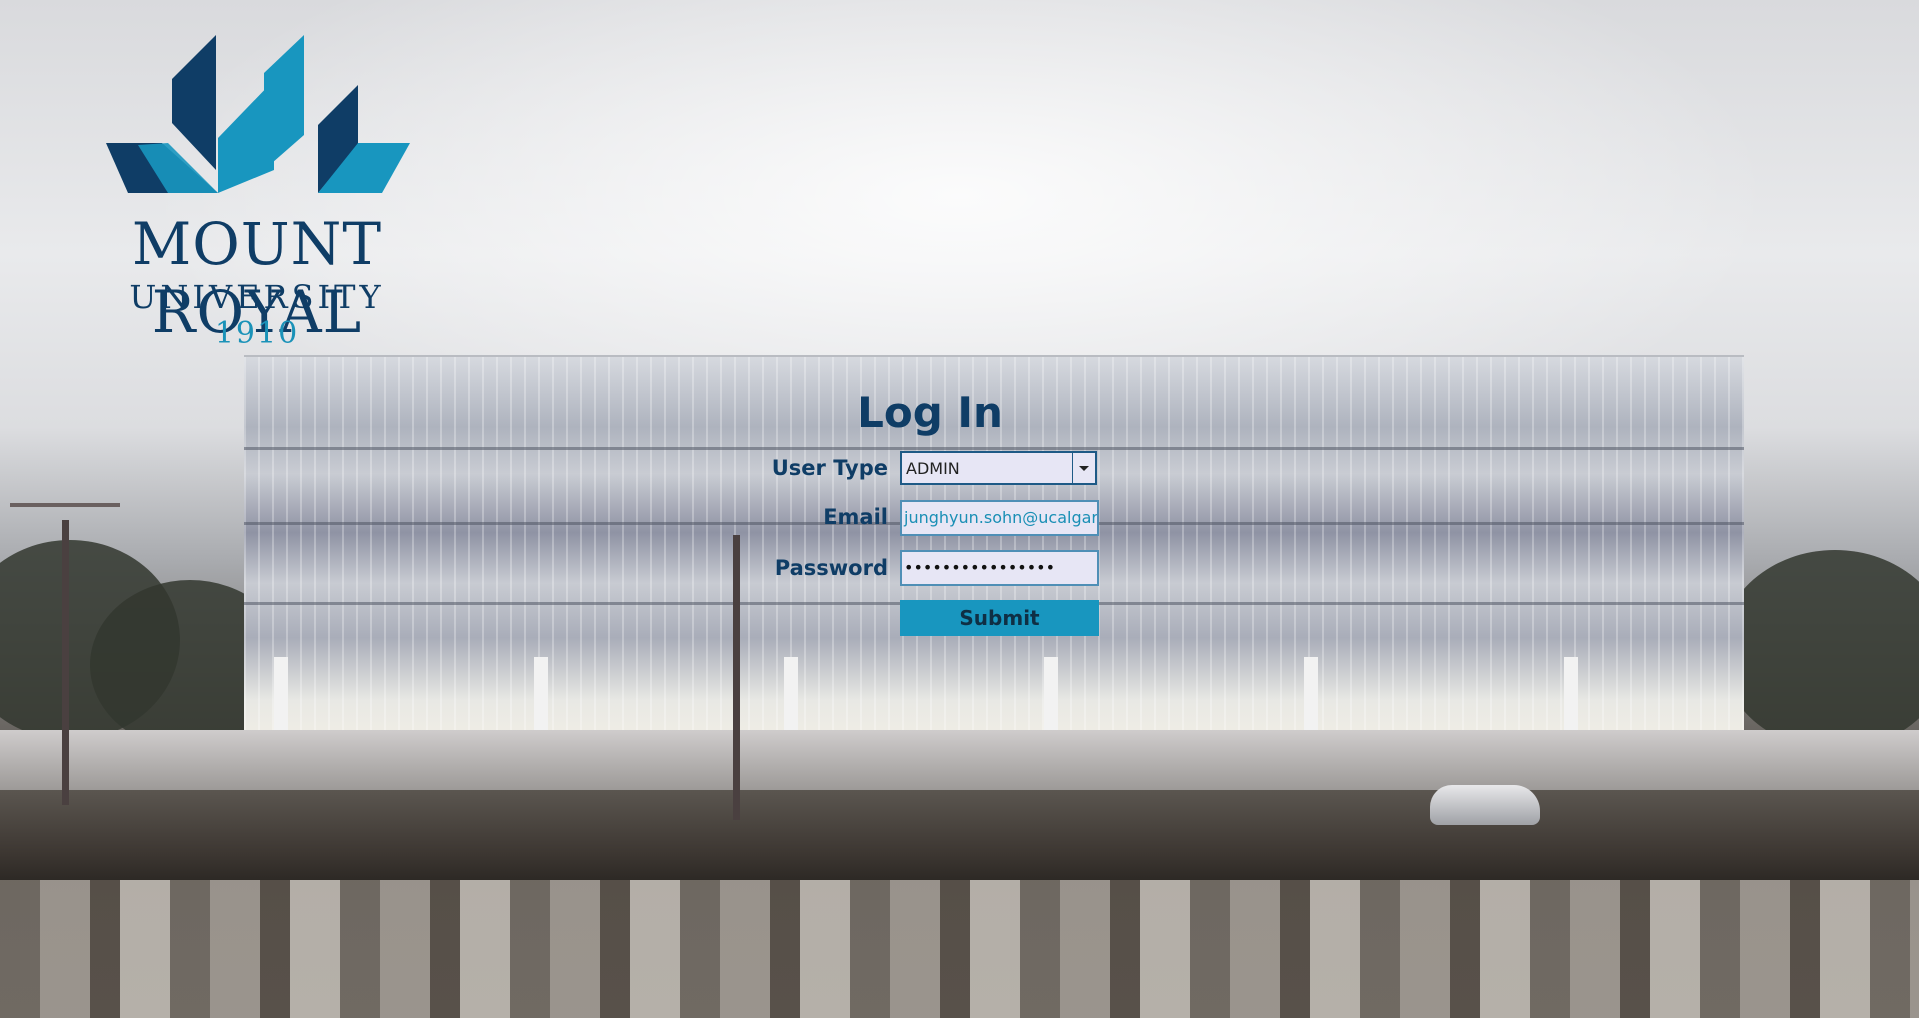 Image resolution: width=1919 pixels, height=1018 pixels. I want to click on email-label: Email, so click(855, 517).